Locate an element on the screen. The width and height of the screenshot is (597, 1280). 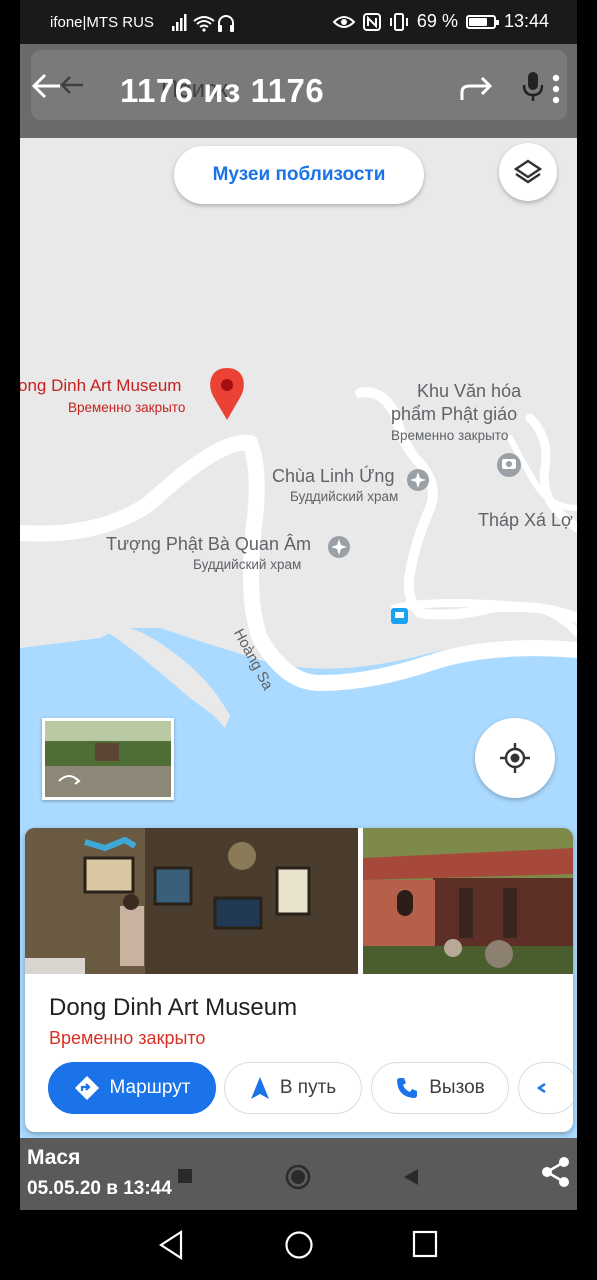
museum-map-status: Временно закрыто is located at coordinates (127, 407).